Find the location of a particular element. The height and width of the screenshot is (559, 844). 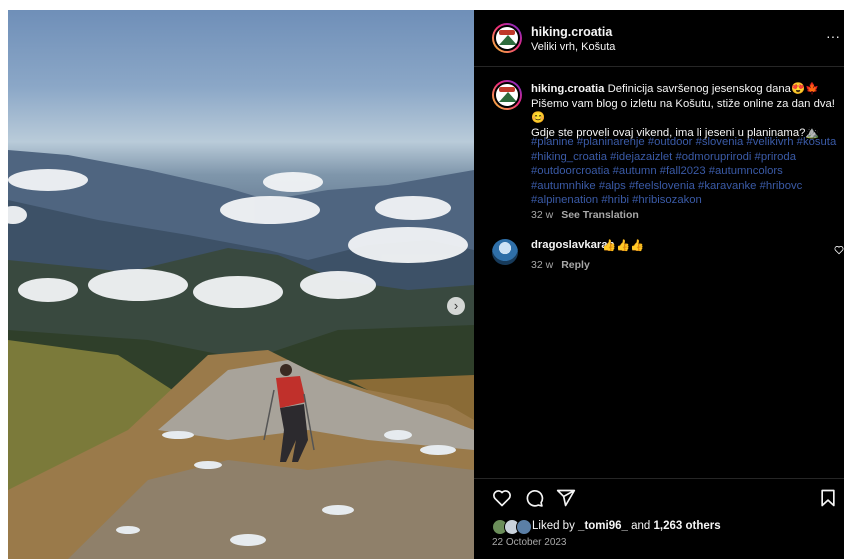

comment-text: 👍👍👍 is located at coordinates (623, 246).